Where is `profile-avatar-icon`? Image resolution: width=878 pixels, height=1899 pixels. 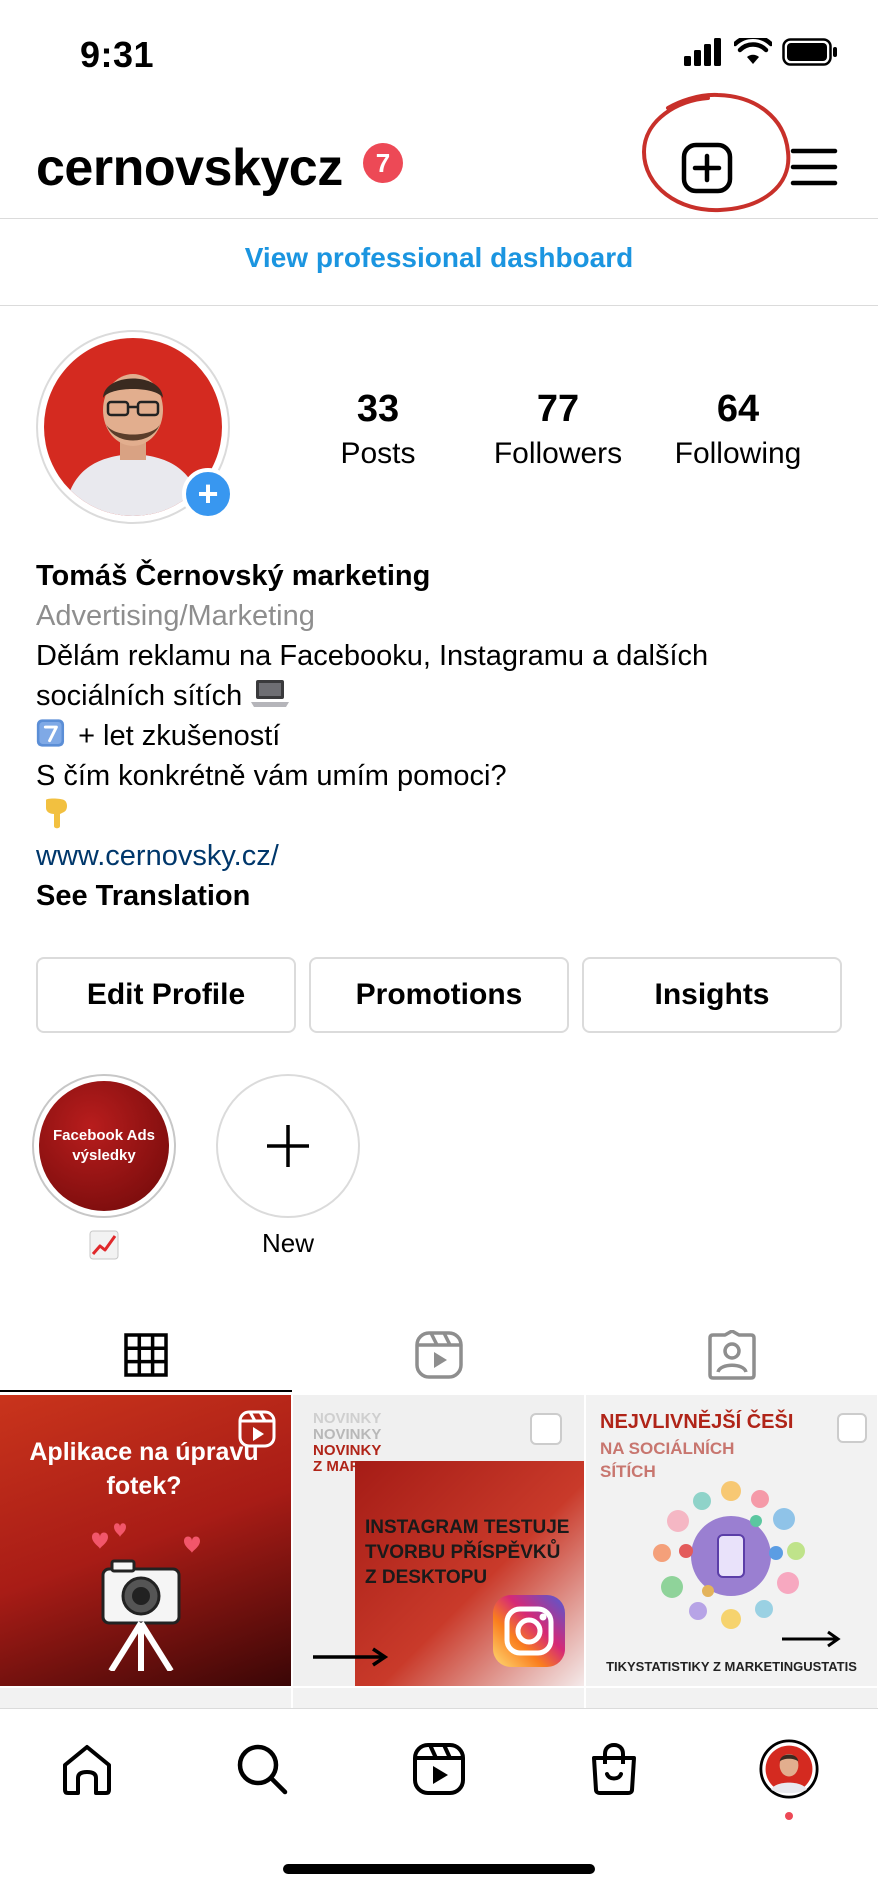 profile-avatar-icon is located at coordinates (789, 1769).